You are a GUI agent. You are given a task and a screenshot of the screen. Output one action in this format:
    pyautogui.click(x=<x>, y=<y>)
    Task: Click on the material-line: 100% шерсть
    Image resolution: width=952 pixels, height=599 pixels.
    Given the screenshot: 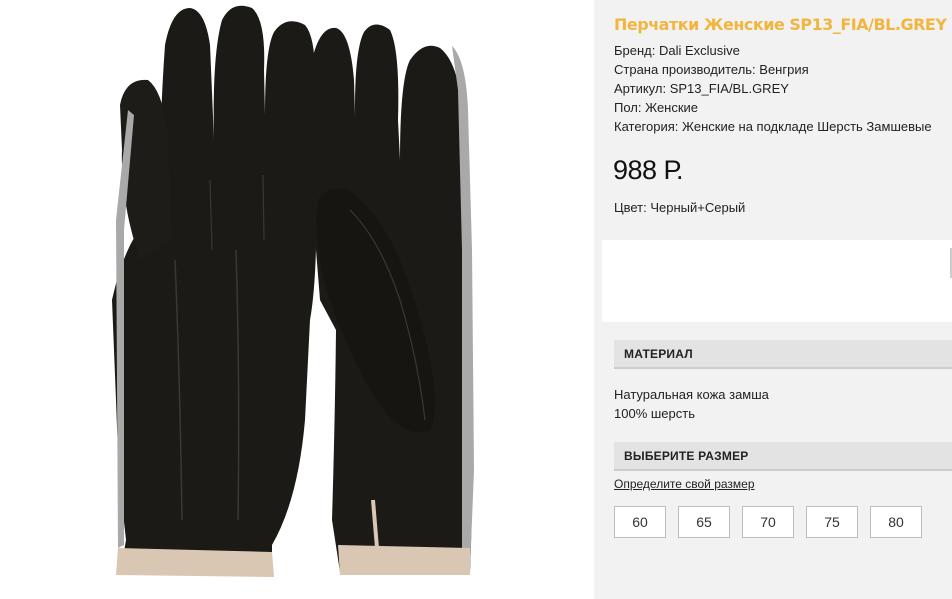 What is the action you would take?
    pyautogui.click(x=654, y=413)
    